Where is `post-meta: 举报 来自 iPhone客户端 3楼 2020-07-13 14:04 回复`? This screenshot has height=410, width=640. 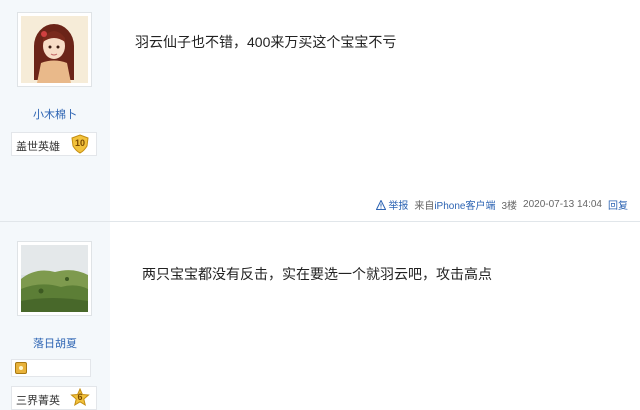 post-meta: 举报 来自 iPhone客户端 3楼 2020-07-13 14:04 回复 is located at coordinates (502, 204).